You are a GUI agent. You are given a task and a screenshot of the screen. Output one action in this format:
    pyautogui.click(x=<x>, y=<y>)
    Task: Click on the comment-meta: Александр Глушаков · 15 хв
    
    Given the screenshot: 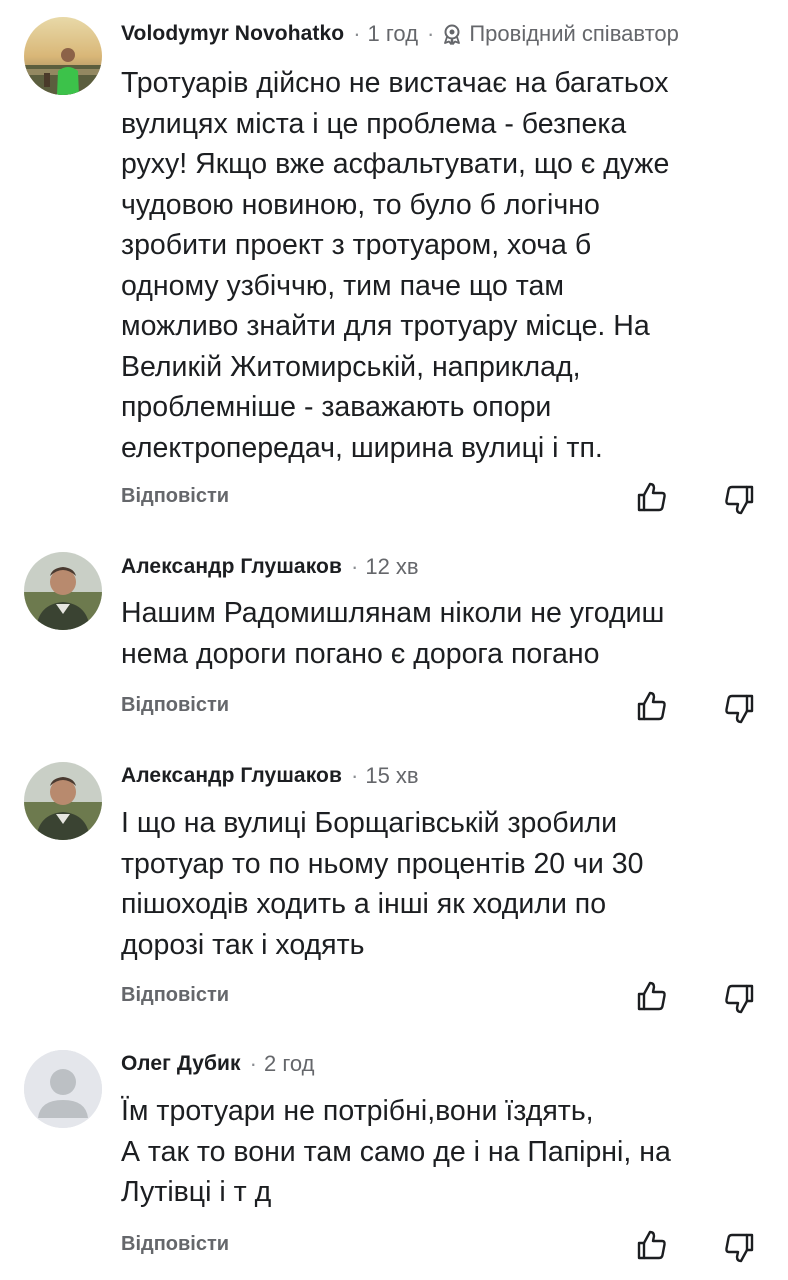 What is the action you would take?
    pyautogui.click(x=270, y=776)
    